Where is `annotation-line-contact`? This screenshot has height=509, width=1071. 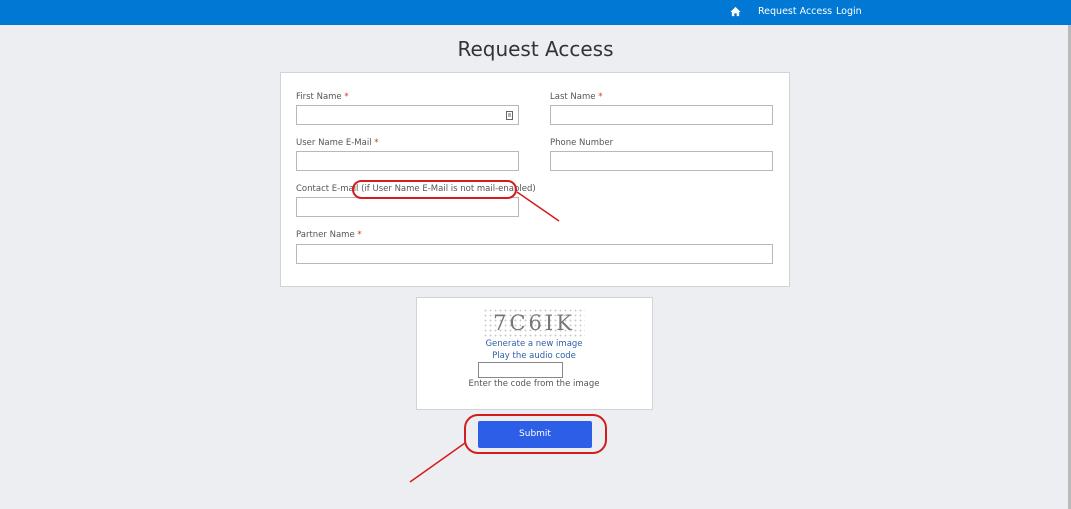 annotation-line-contact is located at coordinates (538, 206).